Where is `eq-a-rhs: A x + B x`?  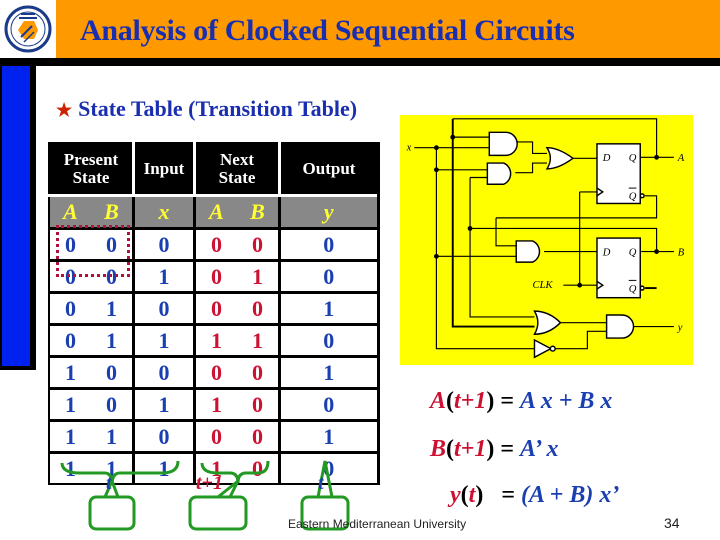
eq-a-rhs: A x + B x is located at coordinates (566, 401).